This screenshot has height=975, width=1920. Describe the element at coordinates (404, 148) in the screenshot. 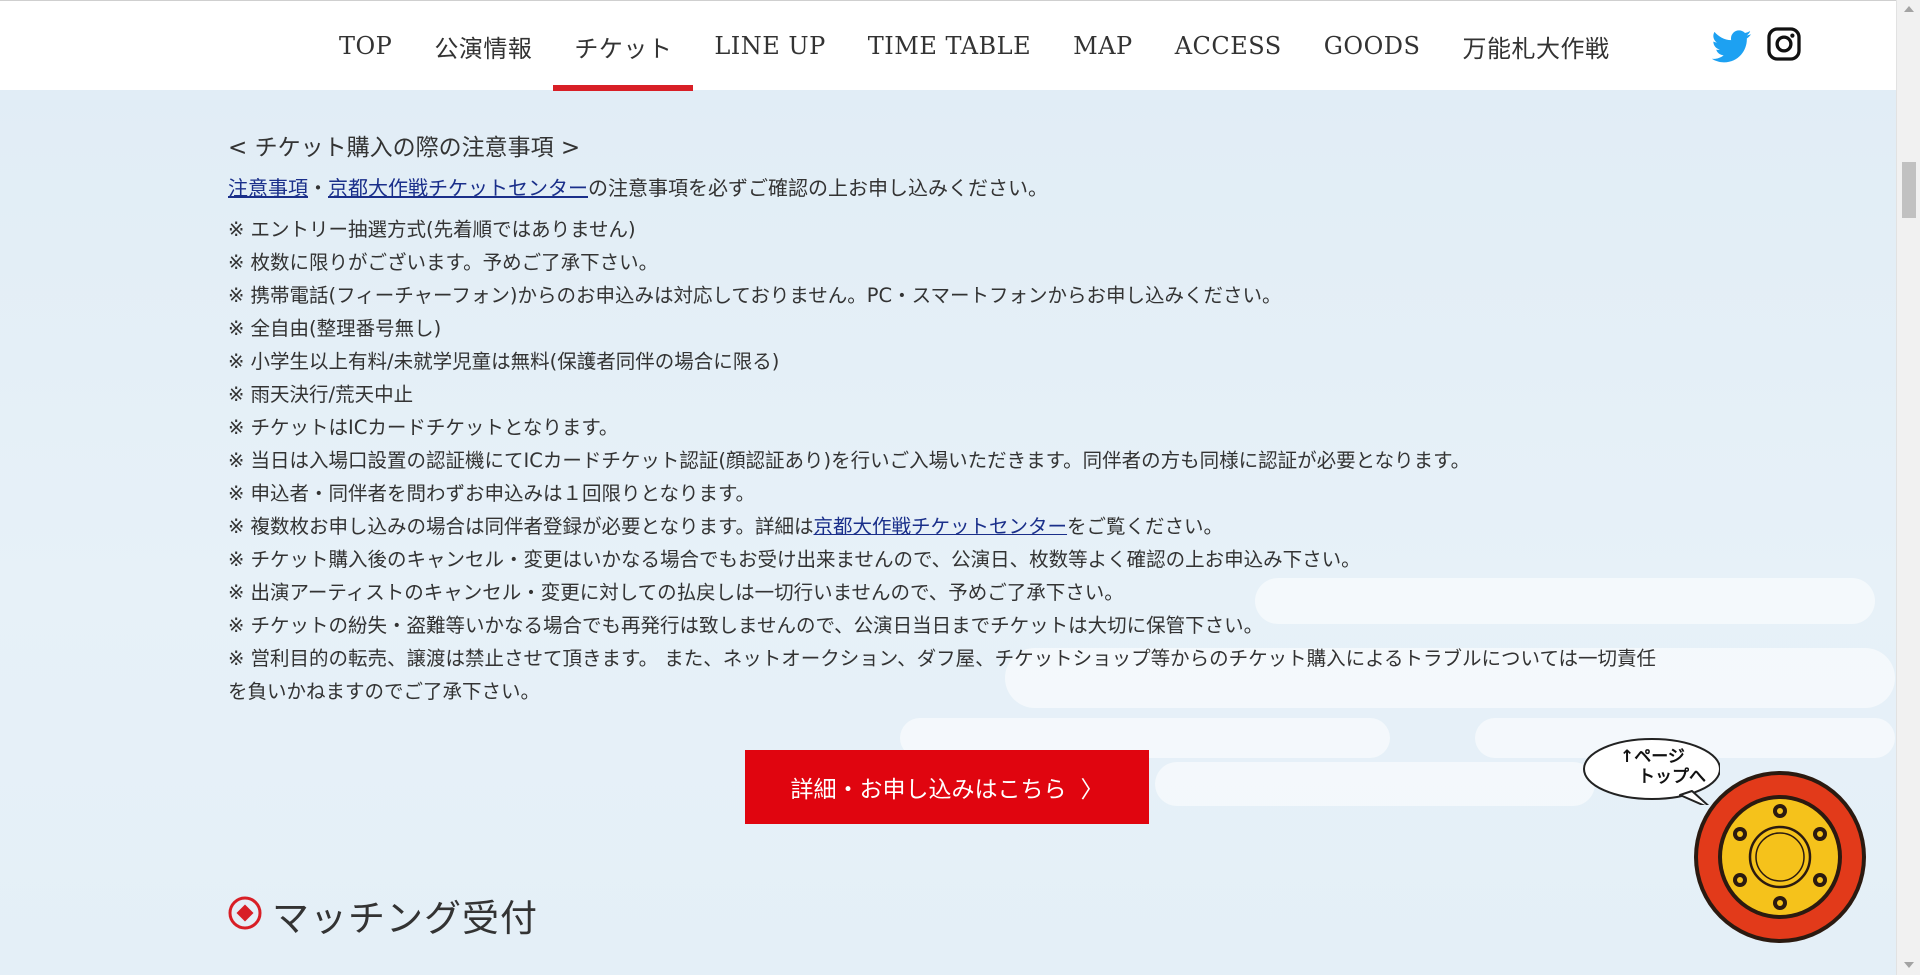

I see `notes-title: < チケット購入の際の注意事項 >` at that location.